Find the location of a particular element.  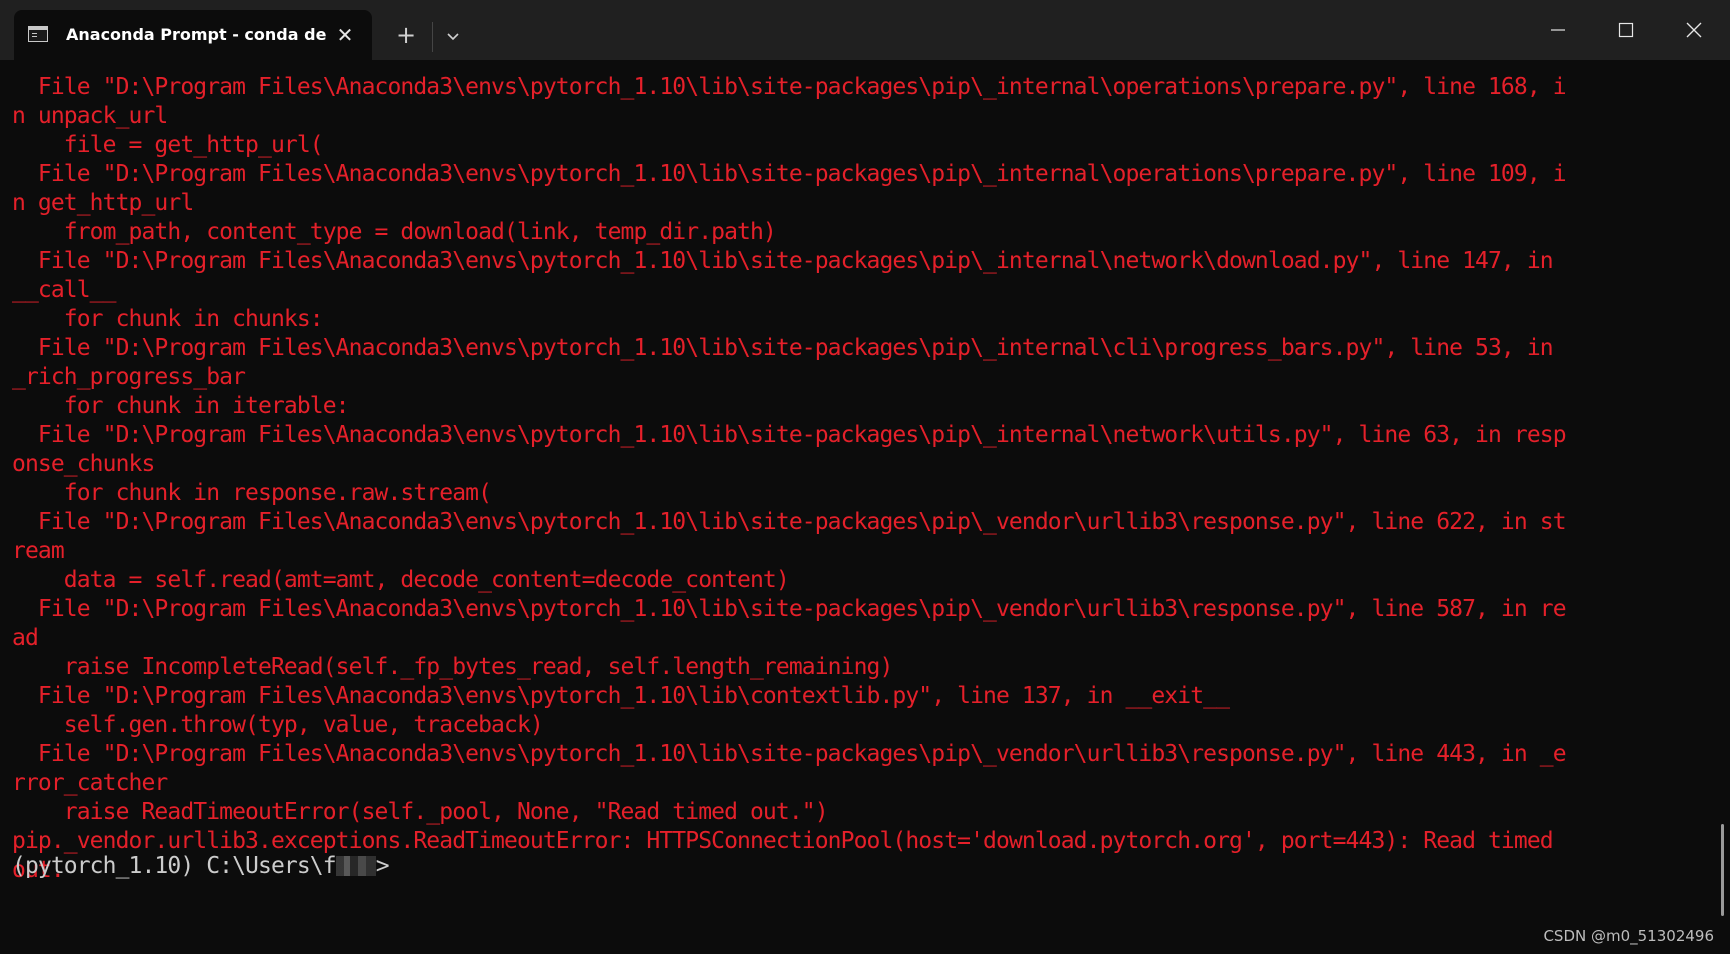

chevron-down-icon is located at coordinates (453, 36).